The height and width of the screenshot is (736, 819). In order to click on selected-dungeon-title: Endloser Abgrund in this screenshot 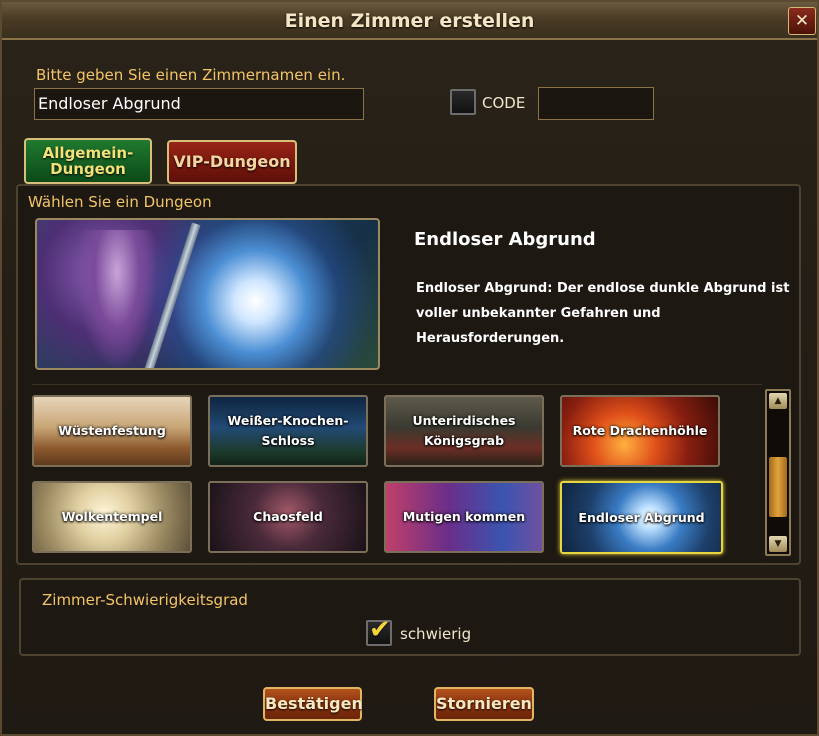, I will do `click(505, 239)`.